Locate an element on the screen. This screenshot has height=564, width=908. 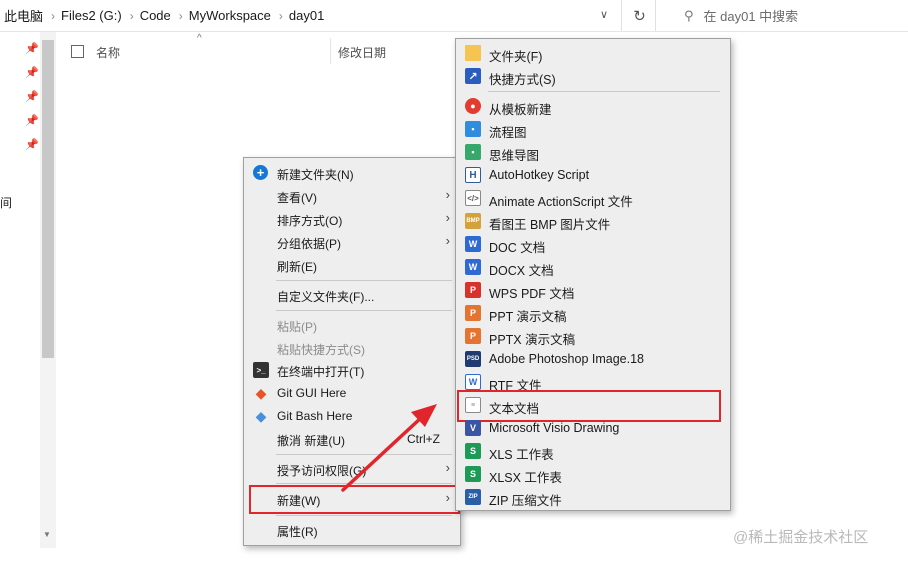
watermark: @稀土掘金技术社区 is located at coordinates (801, 537).